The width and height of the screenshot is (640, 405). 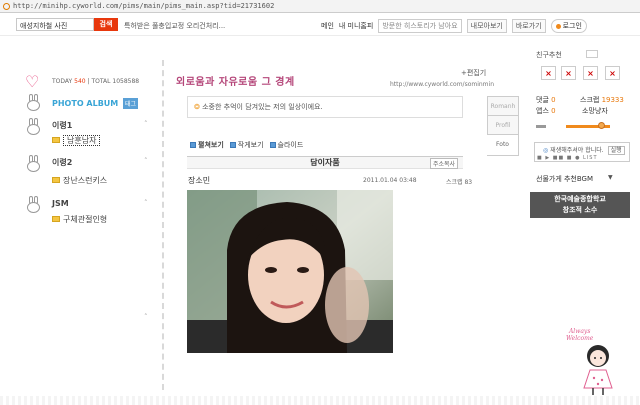 What do you see at coordinates (595, 111) in the screenshot?
I see `owner-nickname: 소망냥자` at bounding box center [595, 111].